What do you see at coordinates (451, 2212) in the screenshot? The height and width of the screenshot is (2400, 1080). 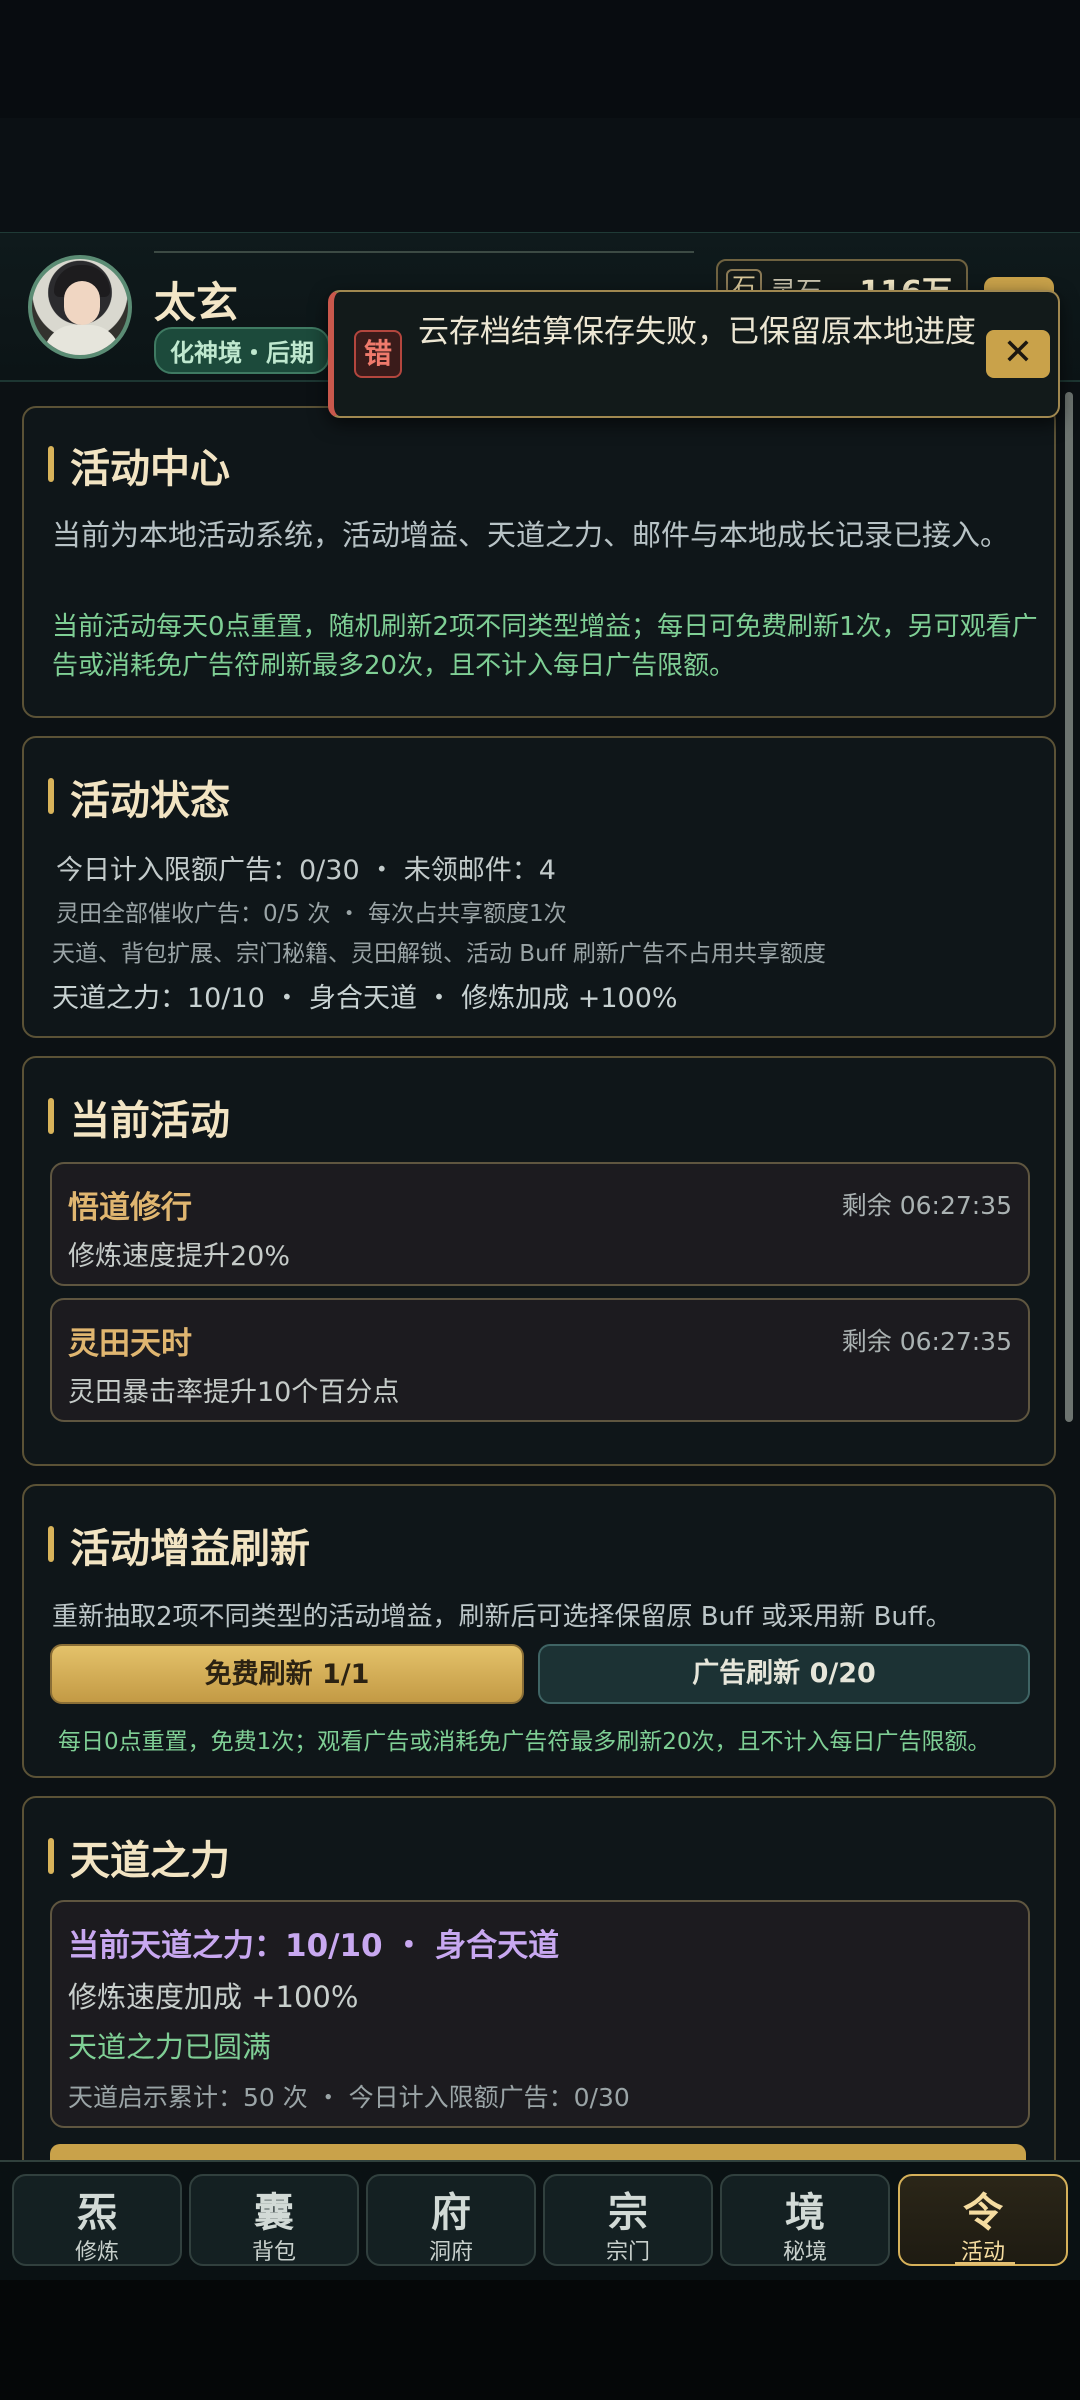 I see `cave-icon: 府` at bounding box center [451, 2212].